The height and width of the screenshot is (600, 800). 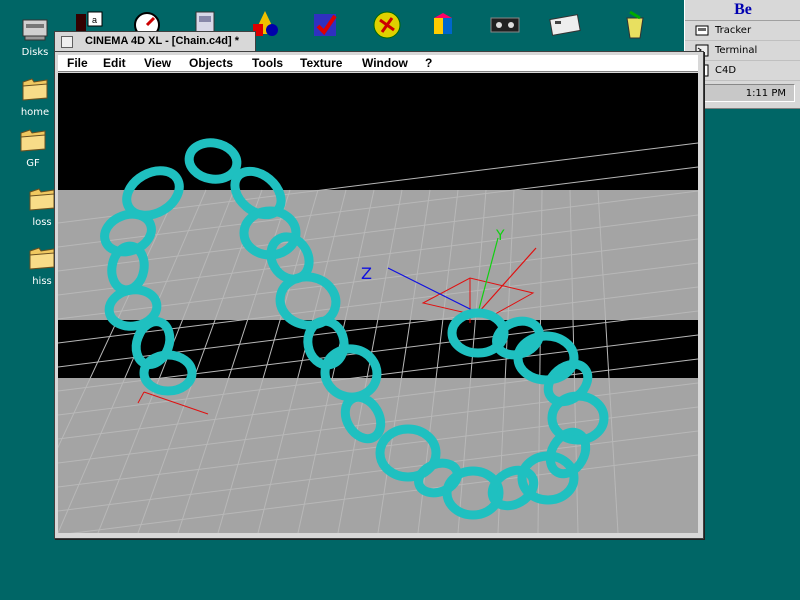 What do you see at coordinates (733, 30) in the screenshot?
I see `deskbar-item-label: Tracker` at bounding box center [733, 30].